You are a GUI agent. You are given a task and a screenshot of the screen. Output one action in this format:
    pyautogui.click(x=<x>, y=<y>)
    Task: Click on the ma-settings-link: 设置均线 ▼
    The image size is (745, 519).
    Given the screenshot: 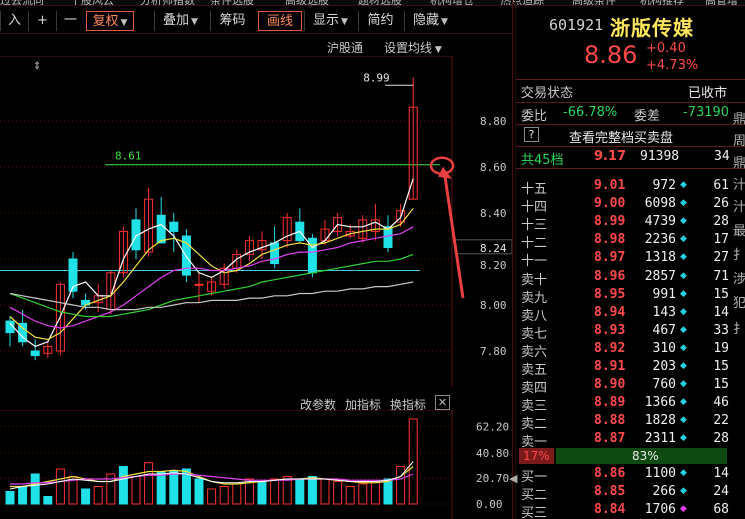 What is the action you would take?
    pyautogui.click(x=413, y=47)
    